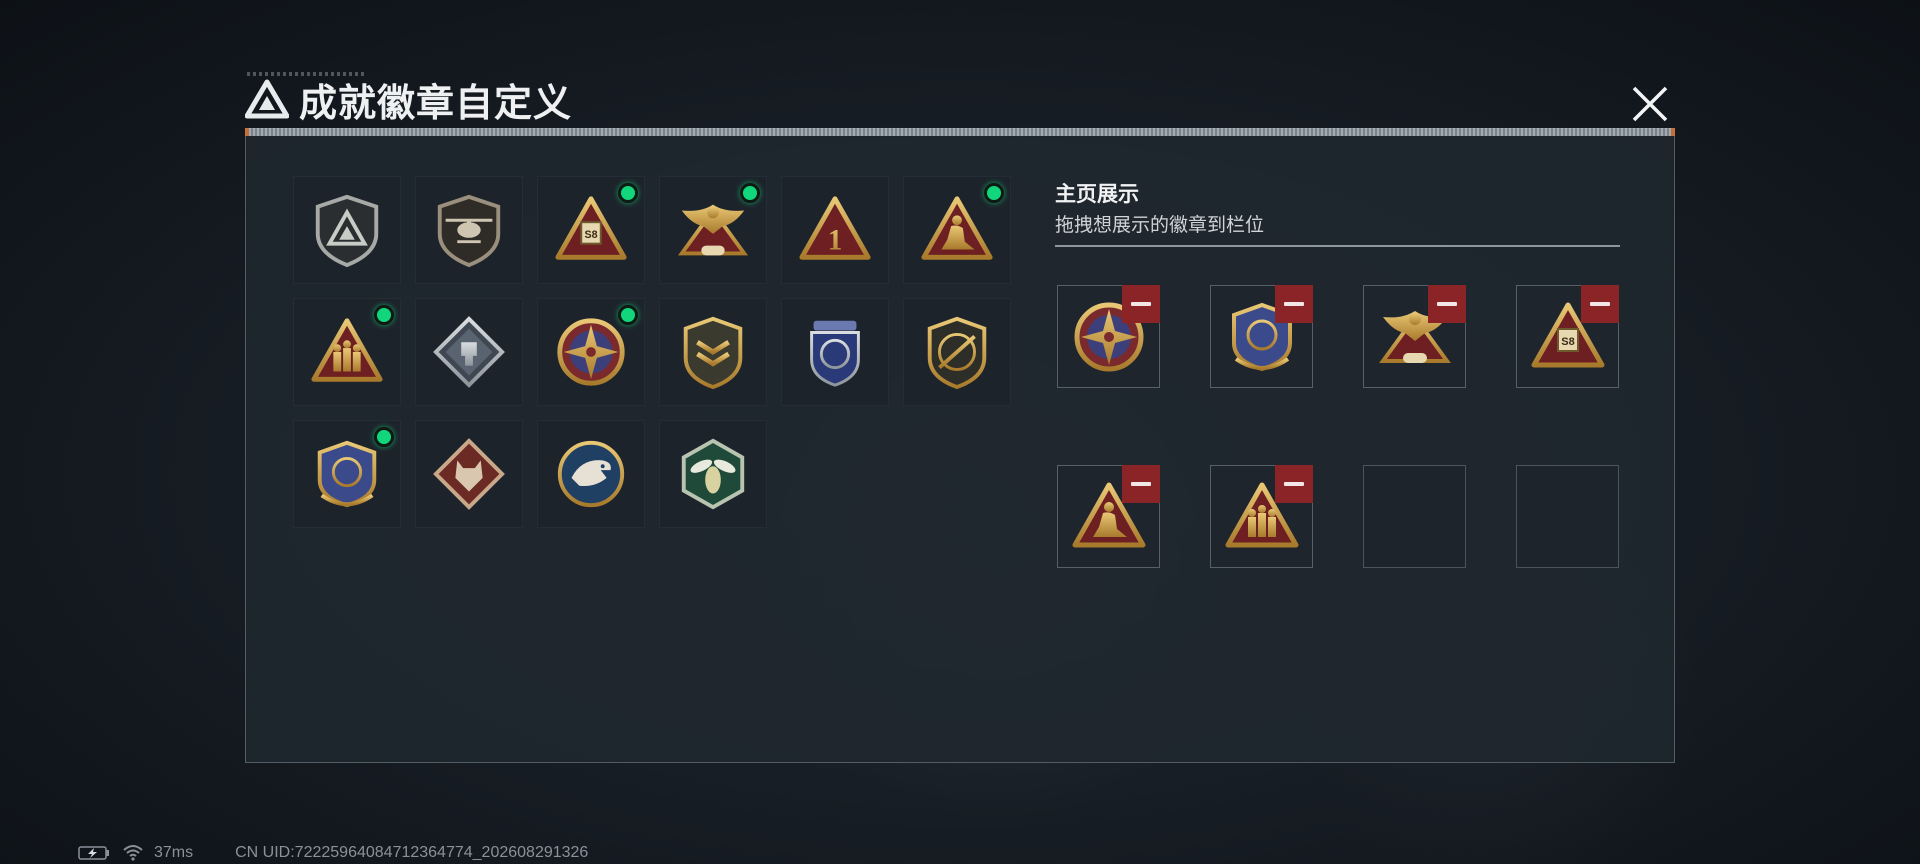  I want to click on panel-top-border, so click(960, 132).